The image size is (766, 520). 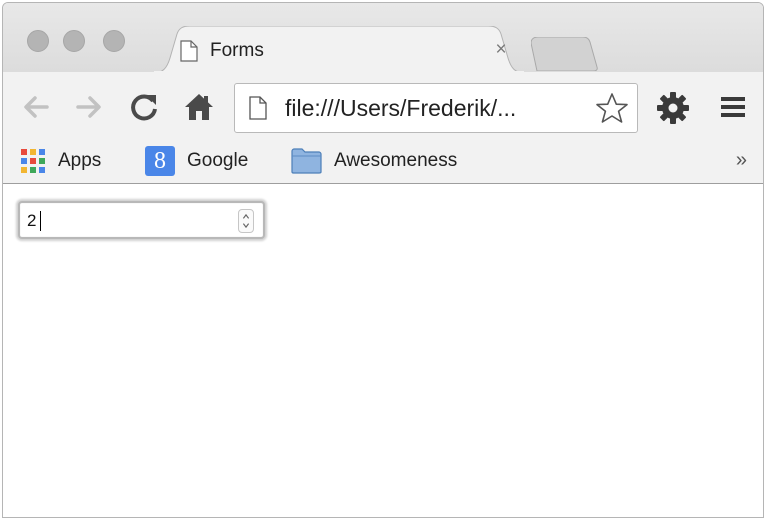 I want to click on reload-button, so click(x=144, y=107).